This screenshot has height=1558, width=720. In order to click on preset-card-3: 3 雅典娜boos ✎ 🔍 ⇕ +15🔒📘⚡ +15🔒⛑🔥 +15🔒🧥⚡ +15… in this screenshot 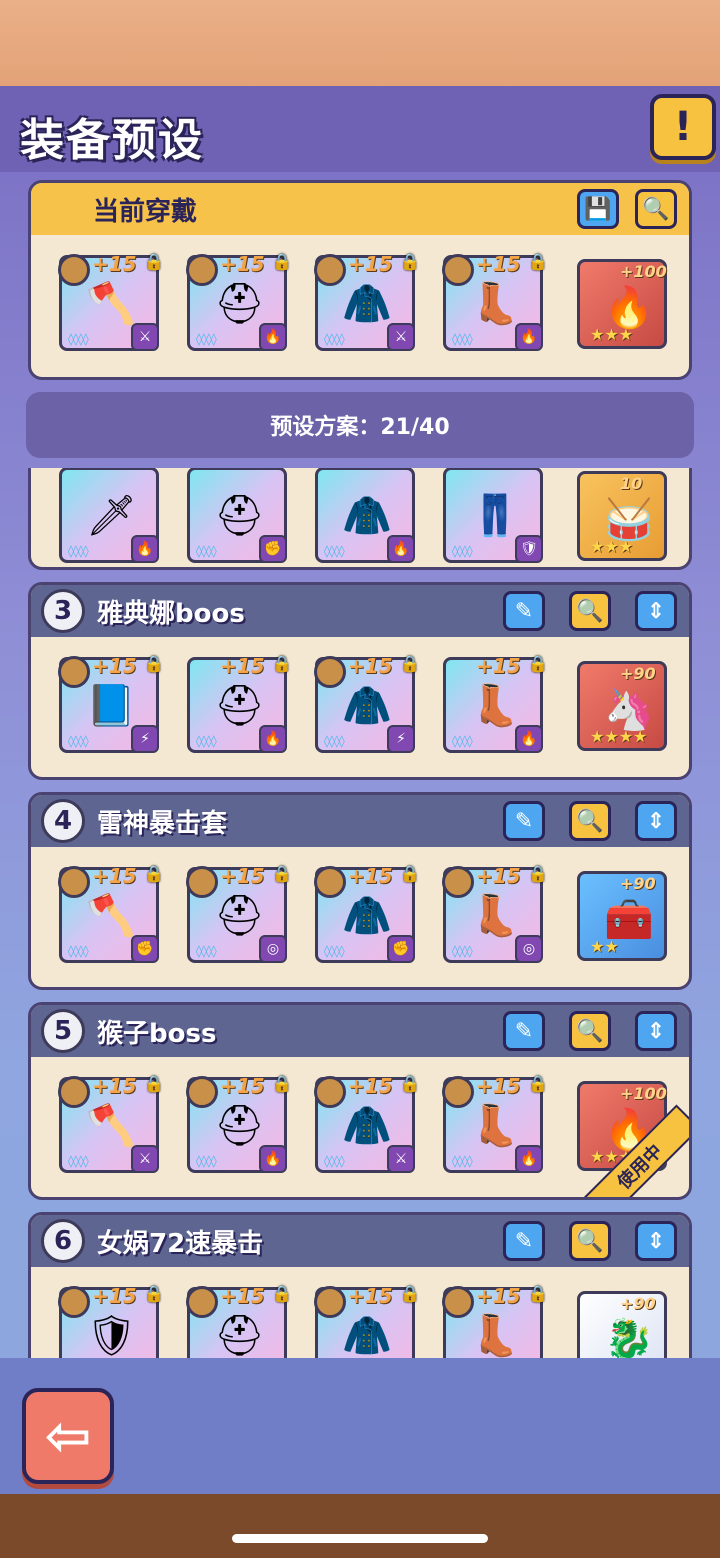, I will do `click(360, 681)`.